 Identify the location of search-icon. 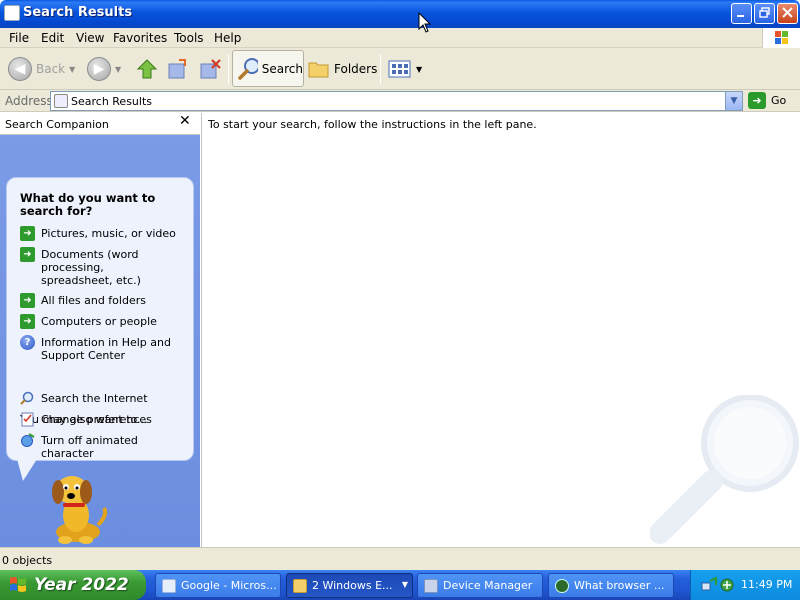
(248, 68).